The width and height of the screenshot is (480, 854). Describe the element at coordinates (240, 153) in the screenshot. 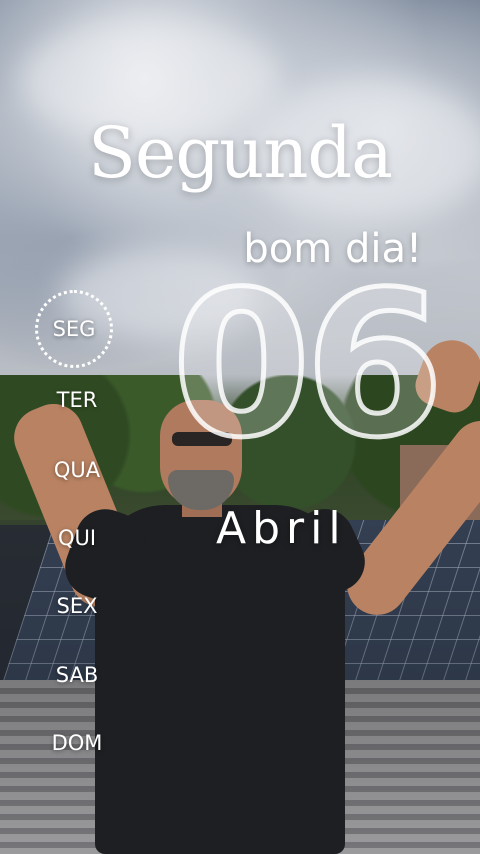

I see `weekday-title: Segunda` at that location.